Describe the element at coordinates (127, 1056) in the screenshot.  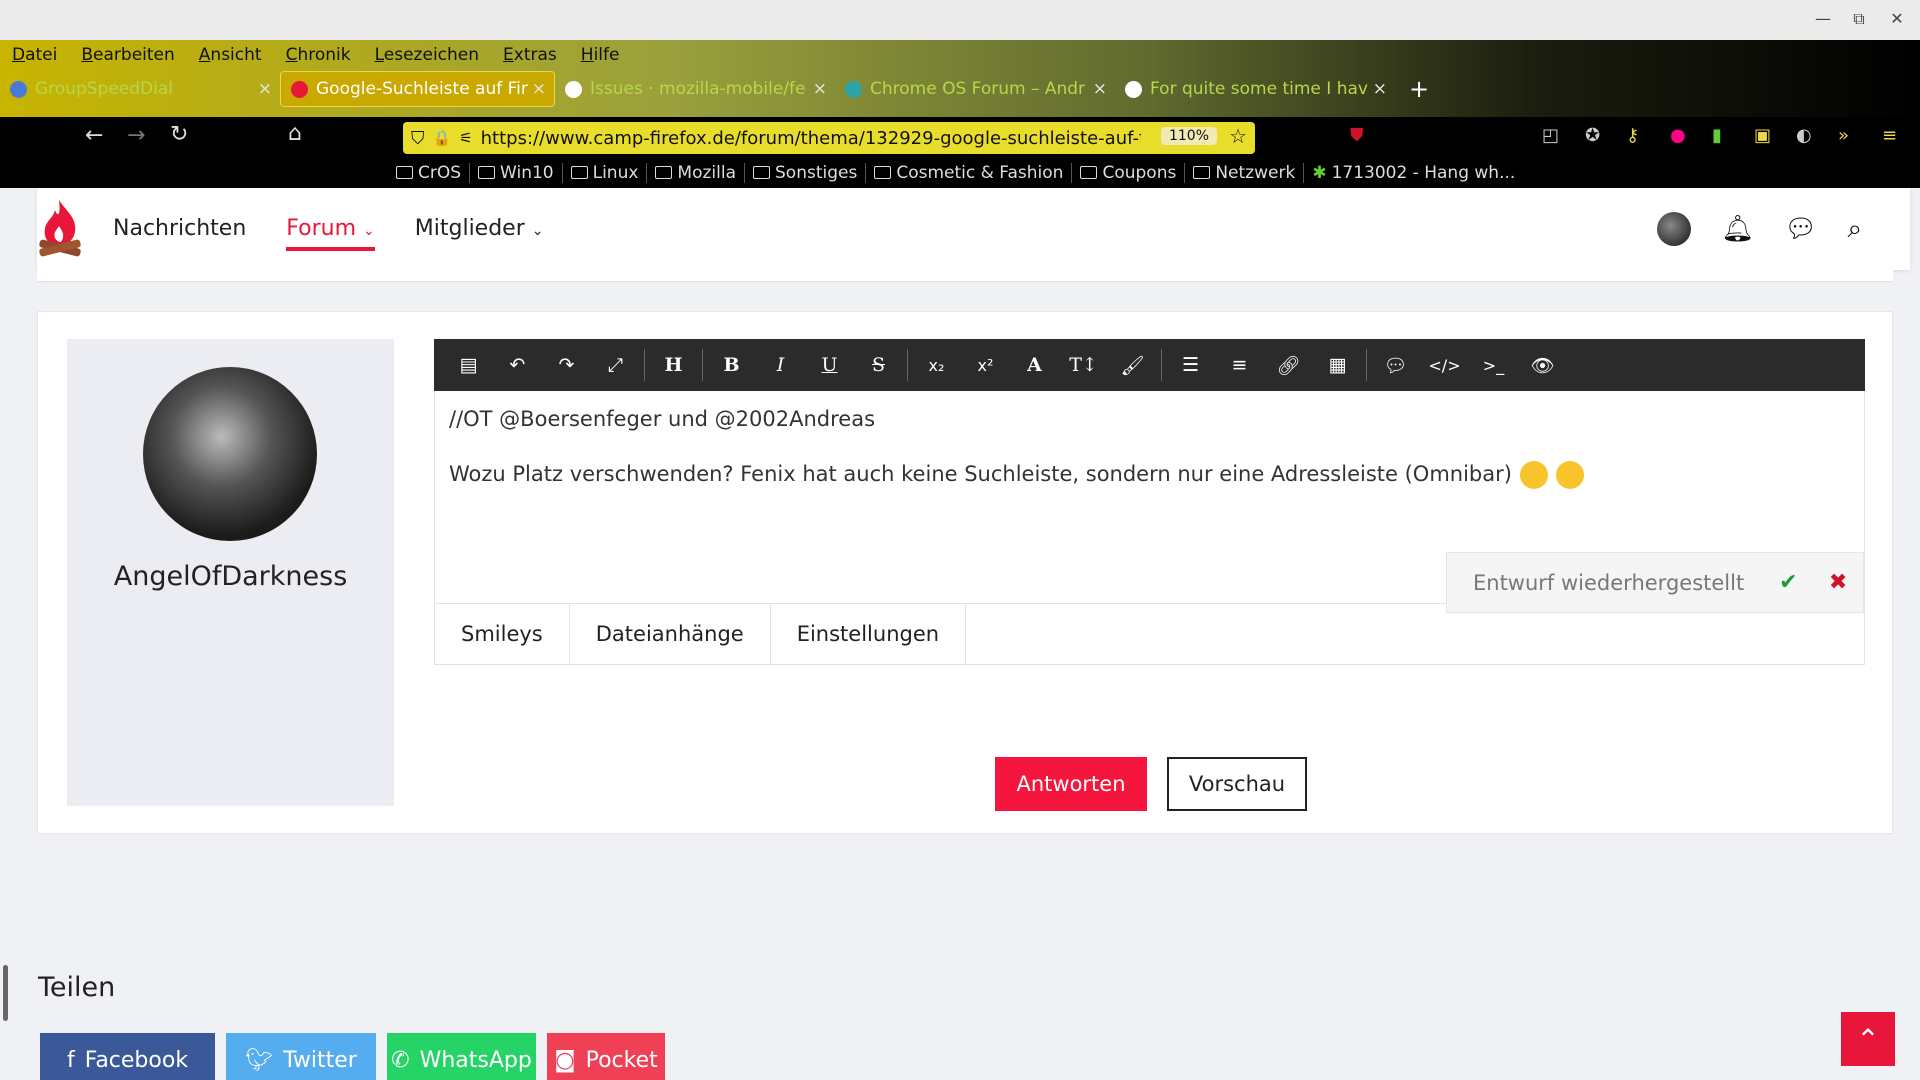
I see `share-facebook-button: f Facebook` at that location.